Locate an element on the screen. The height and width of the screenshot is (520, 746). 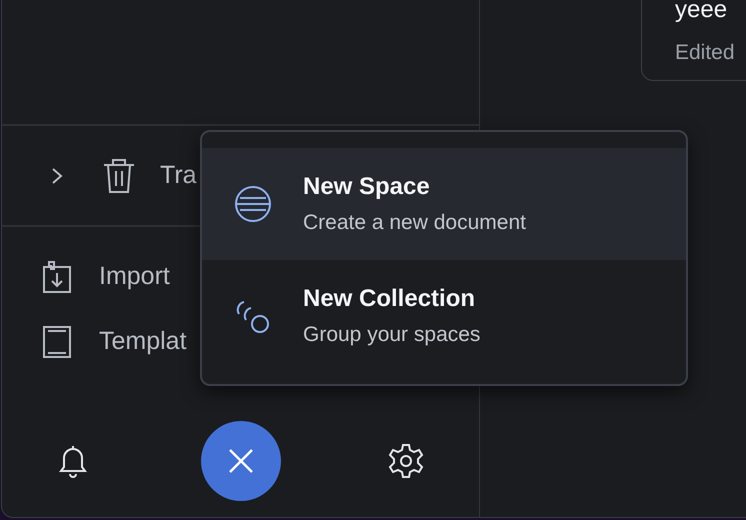
menu-item-title: New Space is located at coordinates (367, 187).